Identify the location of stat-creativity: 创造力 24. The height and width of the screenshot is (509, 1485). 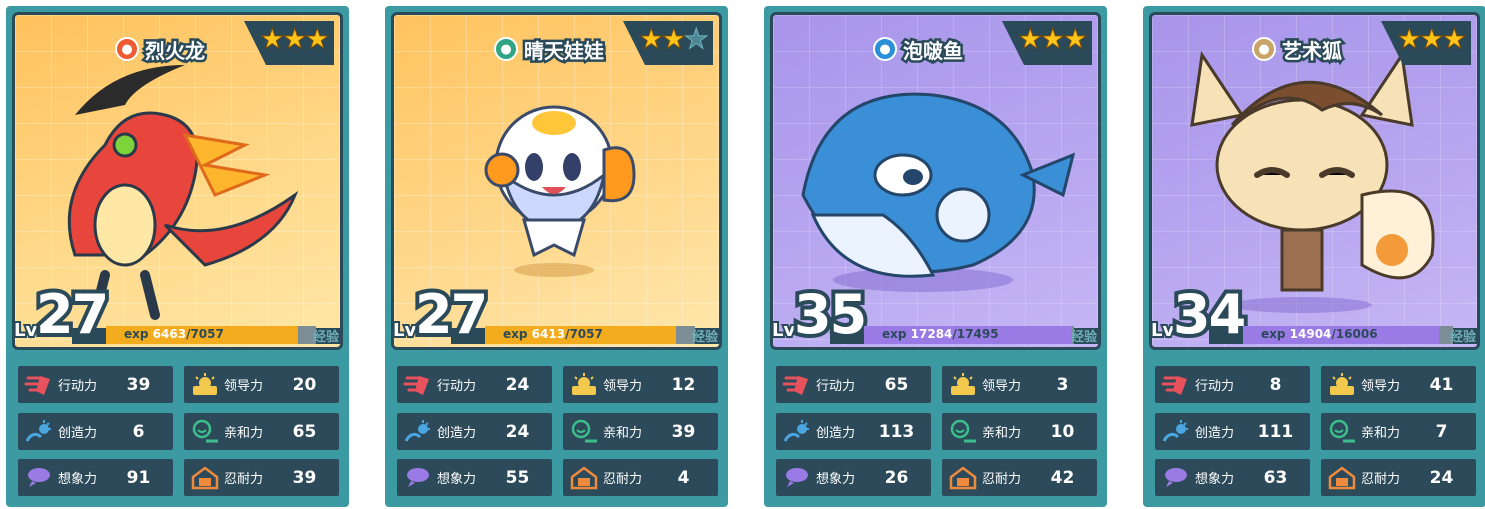
(474, 431).